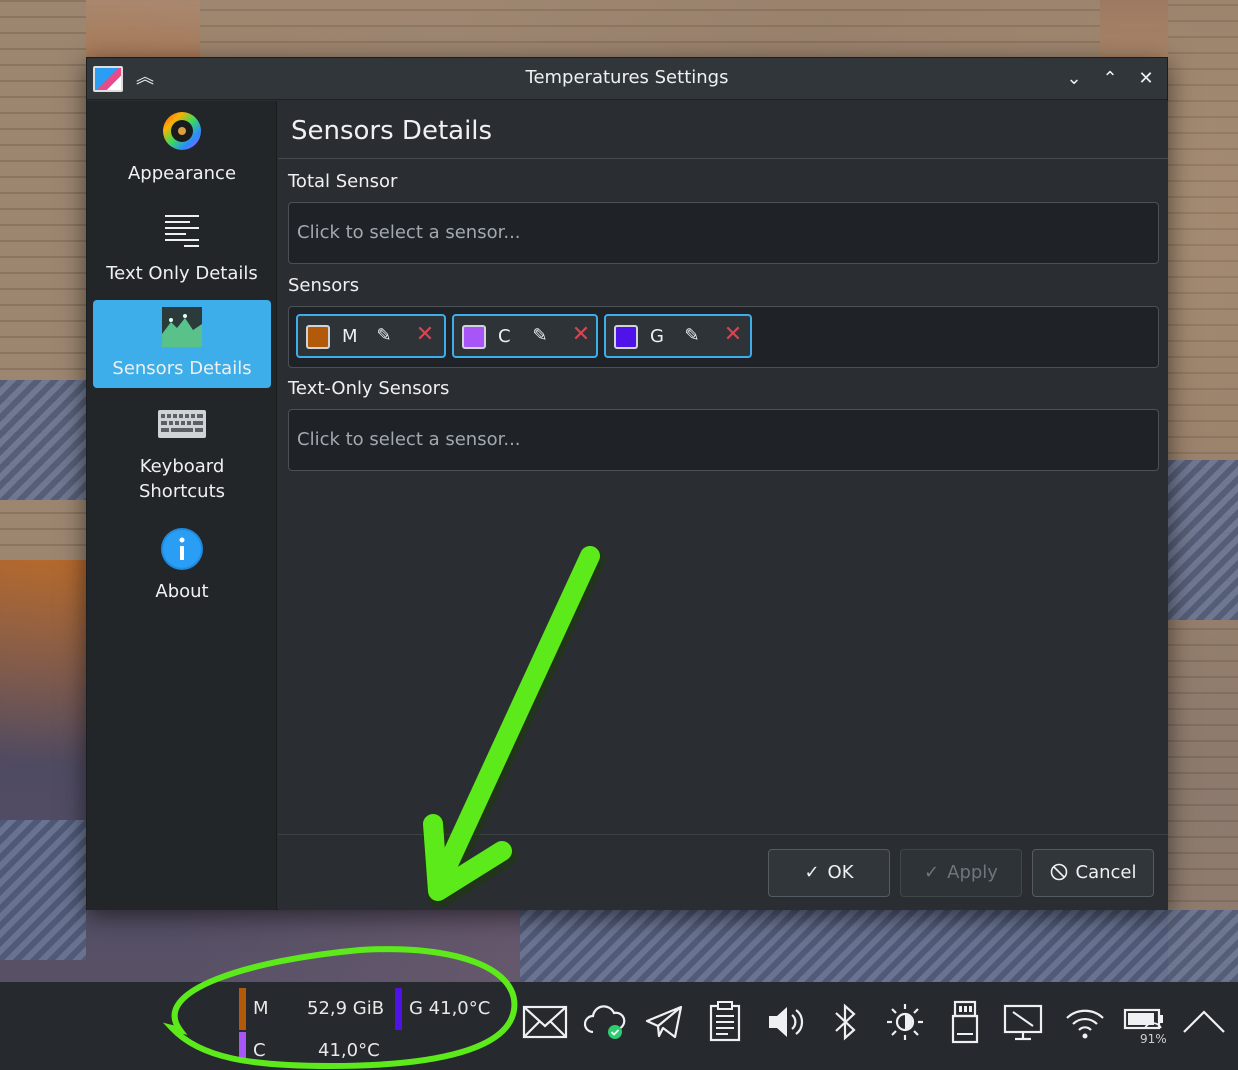 This screenshot has height=1070, width=1238. Describe the element at coordinates (965, 1022) in the screenshot. I see `usb-drive-icon` at that location.